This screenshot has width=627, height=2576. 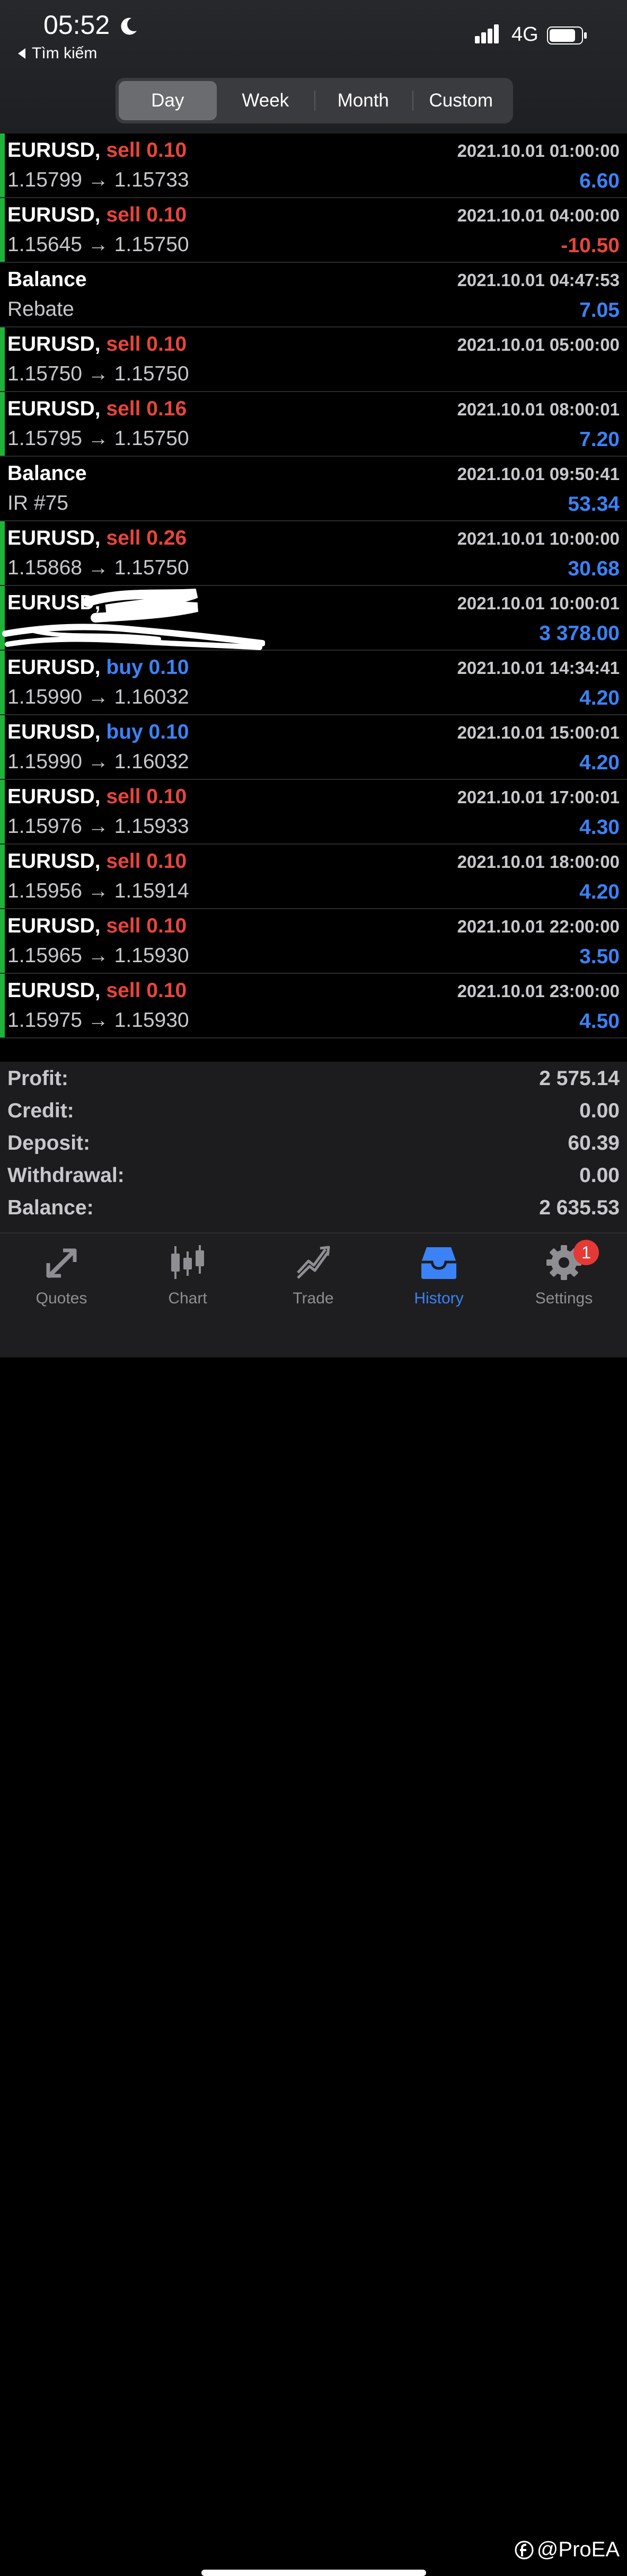 I want to click on row-date: 2021.10.01 04:00:00, so click(x=538, y=216).